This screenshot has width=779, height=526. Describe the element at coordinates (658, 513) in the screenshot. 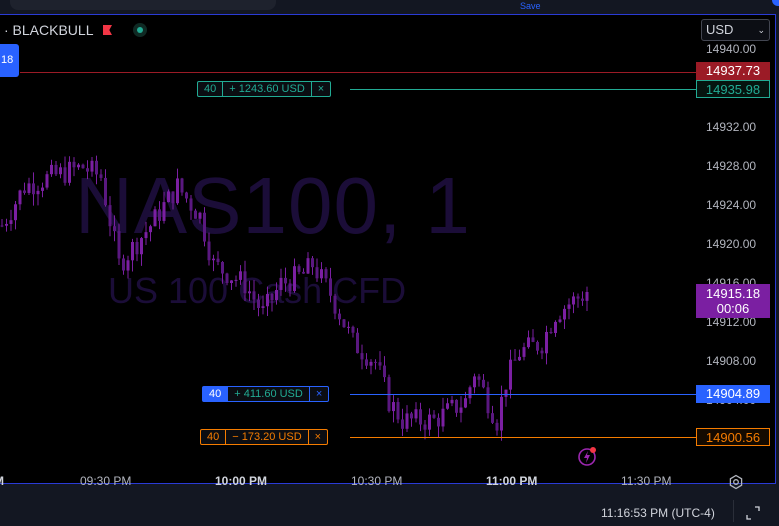

I see `clock: 11:16:53 PM (UTC-4)` at that location.